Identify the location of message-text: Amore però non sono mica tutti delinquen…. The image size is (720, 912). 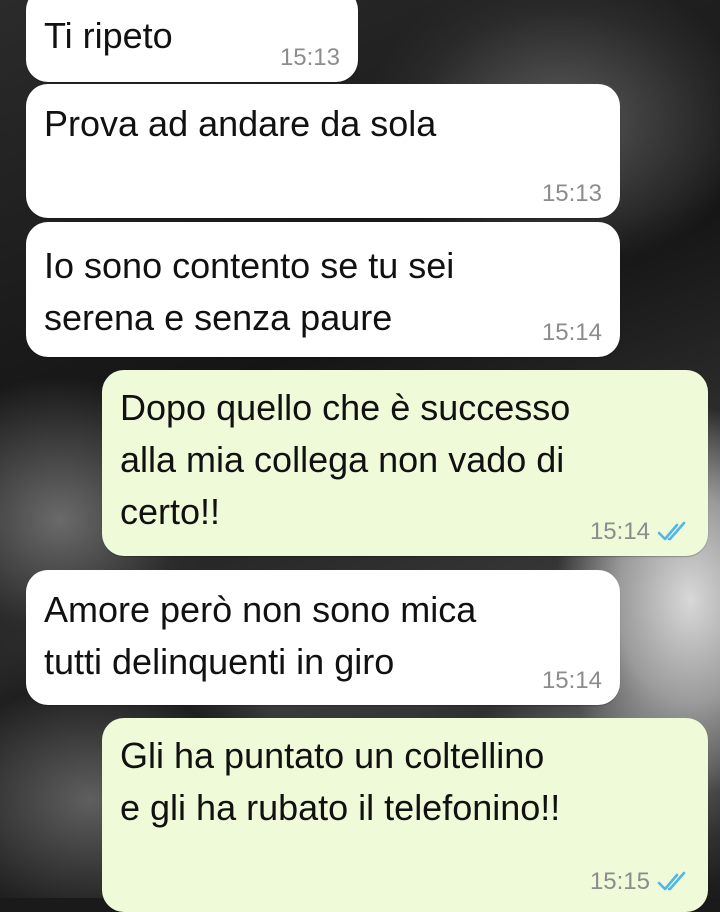
(260, 635).